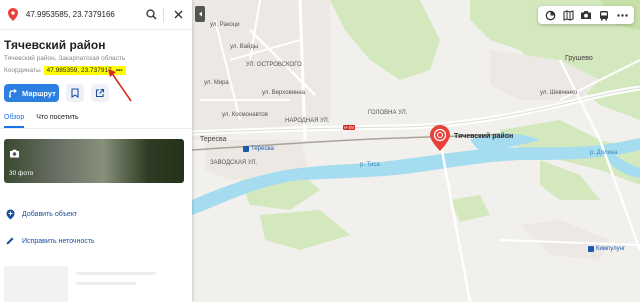  Describe the element at coordinates (604, 153) in the screenshot. I see `river-label-dolyna: р. Долина` at that location.